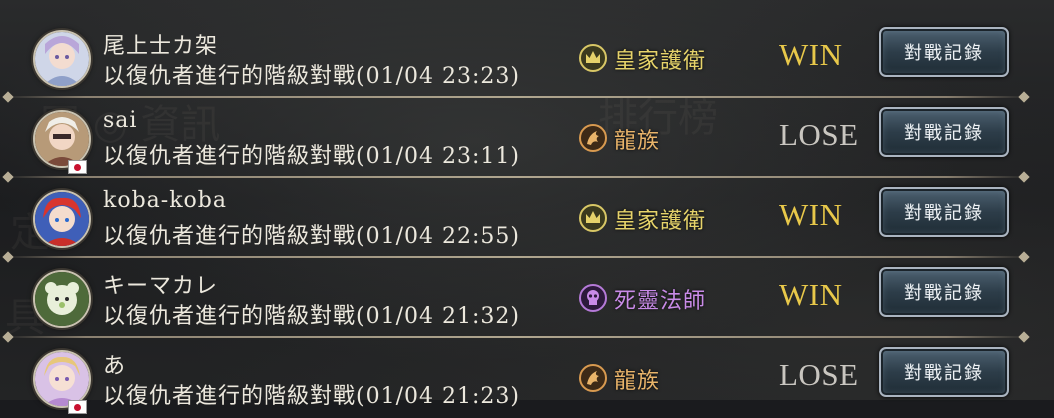  What do you see at coordinates (593, 298) in the screenshot?
I see `skull-icon` at bounding box center [593, 298].